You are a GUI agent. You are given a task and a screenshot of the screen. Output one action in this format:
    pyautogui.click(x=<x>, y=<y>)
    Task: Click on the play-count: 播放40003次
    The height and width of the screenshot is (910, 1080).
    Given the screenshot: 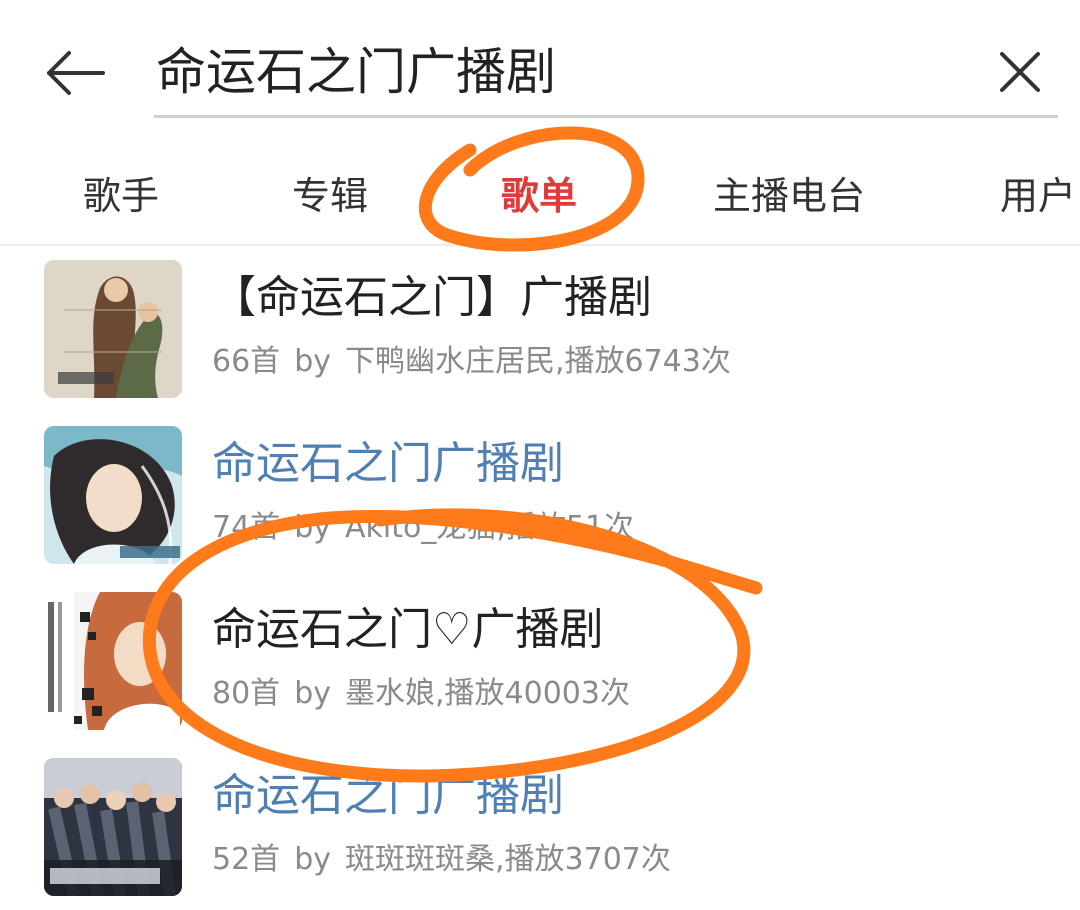 What is the action you would take?
    pyautogui.click(x=537, y=693)
    